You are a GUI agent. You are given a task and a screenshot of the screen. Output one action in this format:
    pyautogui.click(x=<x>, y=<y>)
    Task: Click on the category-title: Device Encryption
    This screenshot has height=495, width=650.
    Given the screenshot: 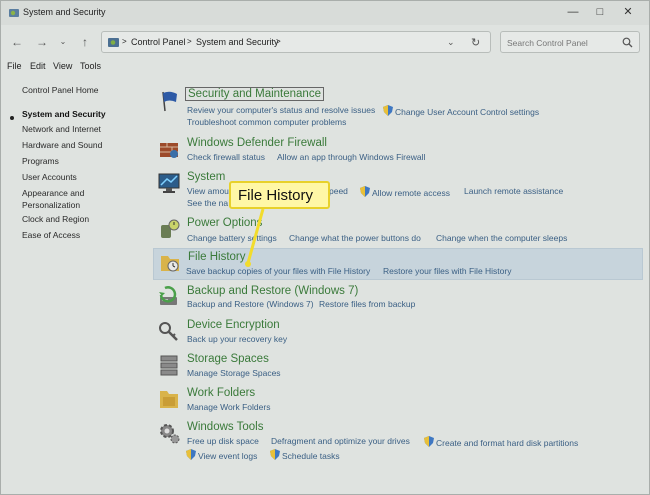 What is the action you would take?
    pyautogui.click(x=233, y=325)
    